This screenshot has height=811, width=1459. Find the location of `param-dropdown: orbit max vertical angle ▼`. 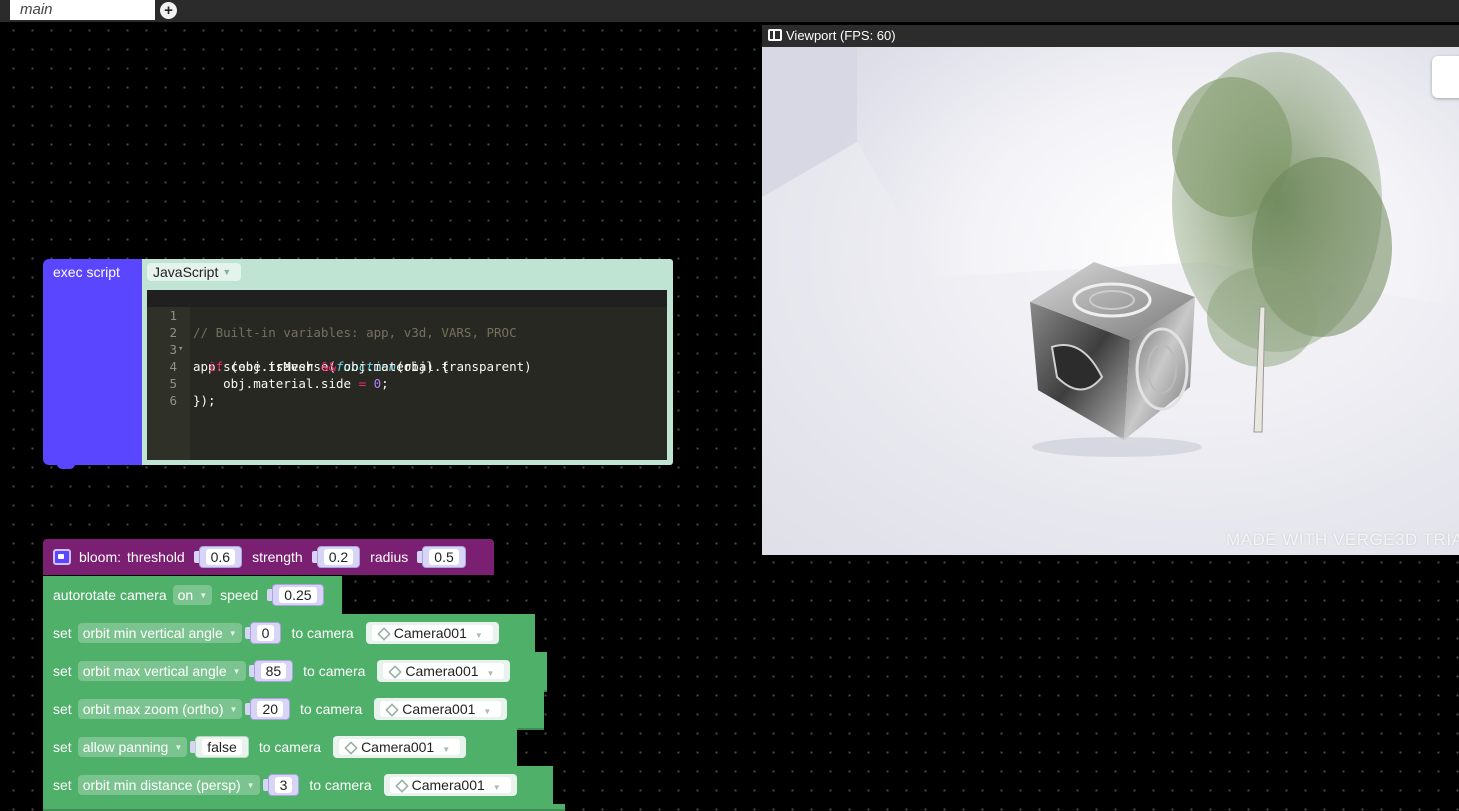

param-dropdown: orbit max vertical angle ▼ is located at coordinates (161, 671).